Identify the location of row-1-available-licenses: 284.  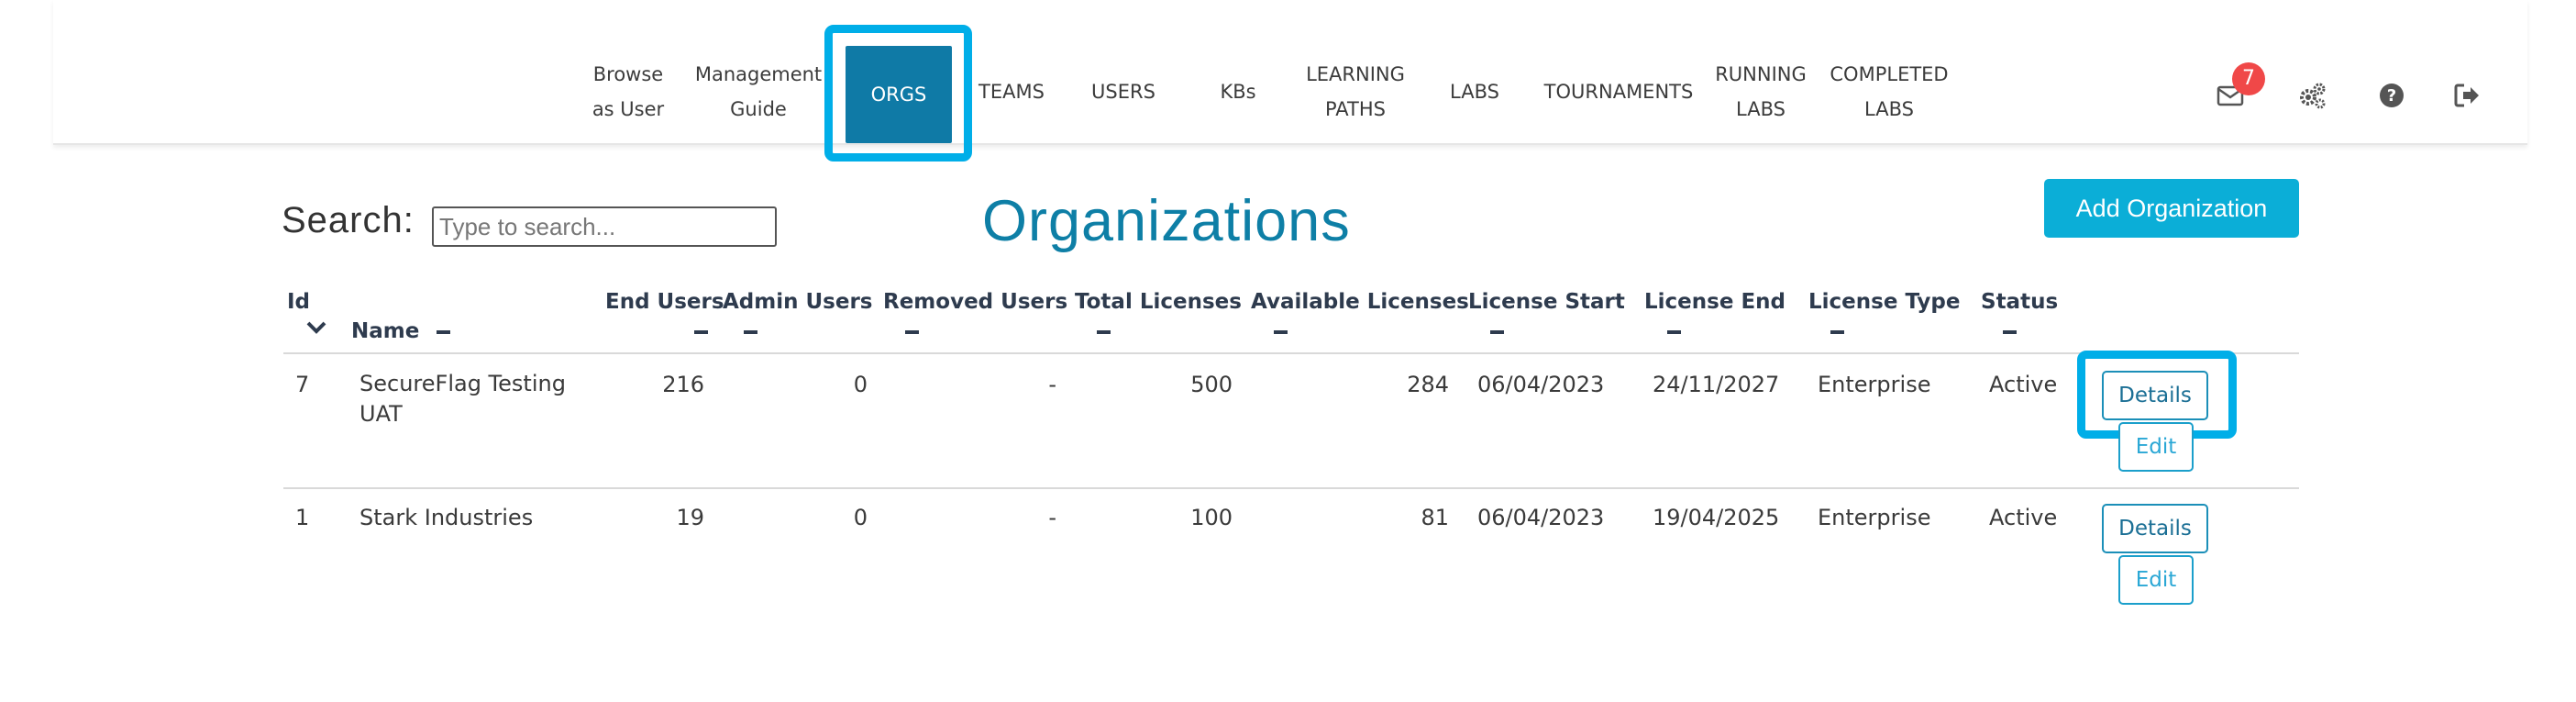
(1428, 384).